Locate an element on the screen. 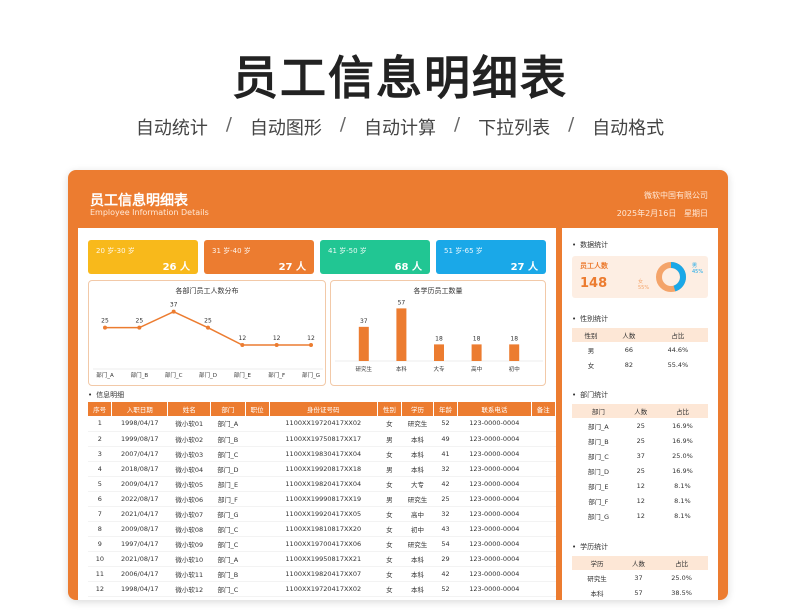 The width and height of the screenshot is (800, 613). tick-label: 本科 is located at coordinates (402, 369).